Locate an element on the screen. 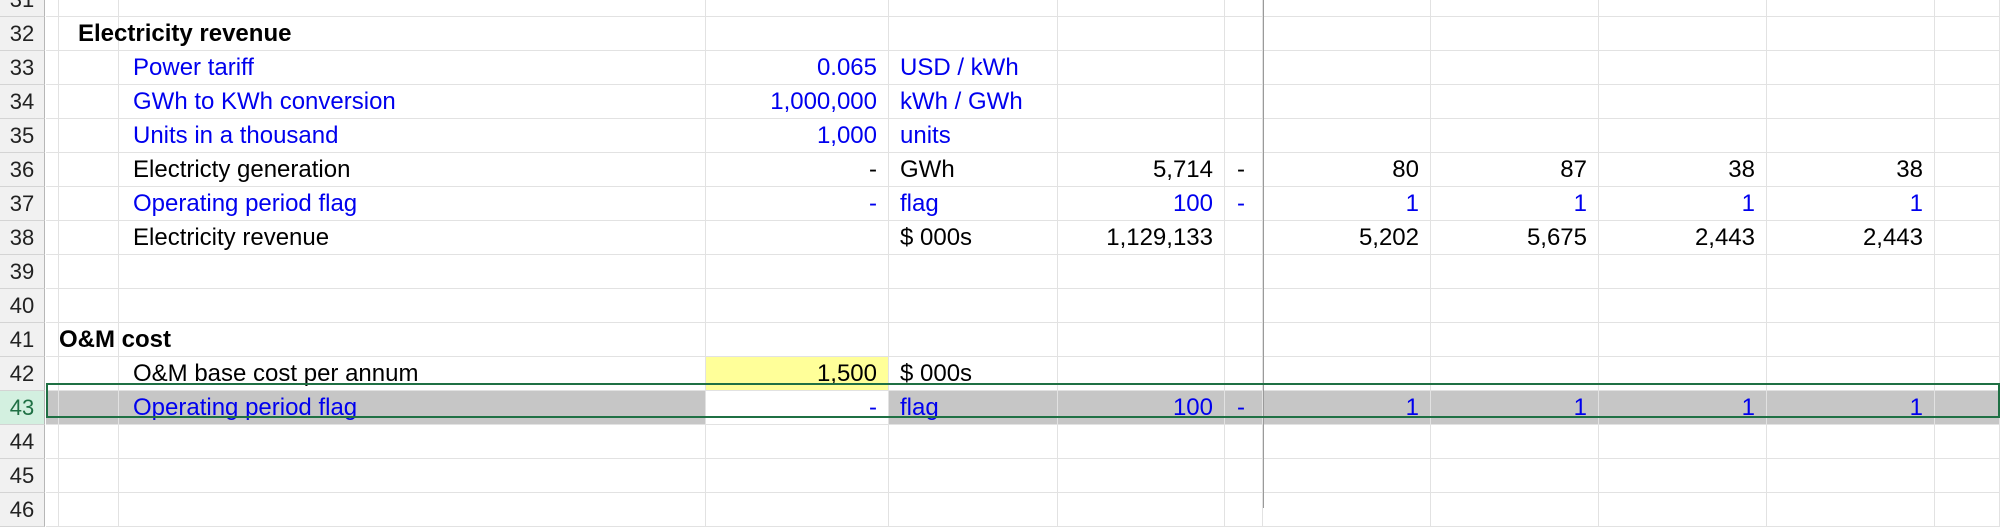 This screenshot has height=527, width=2000. row-header: 43 is located at coordinates (22, 408).